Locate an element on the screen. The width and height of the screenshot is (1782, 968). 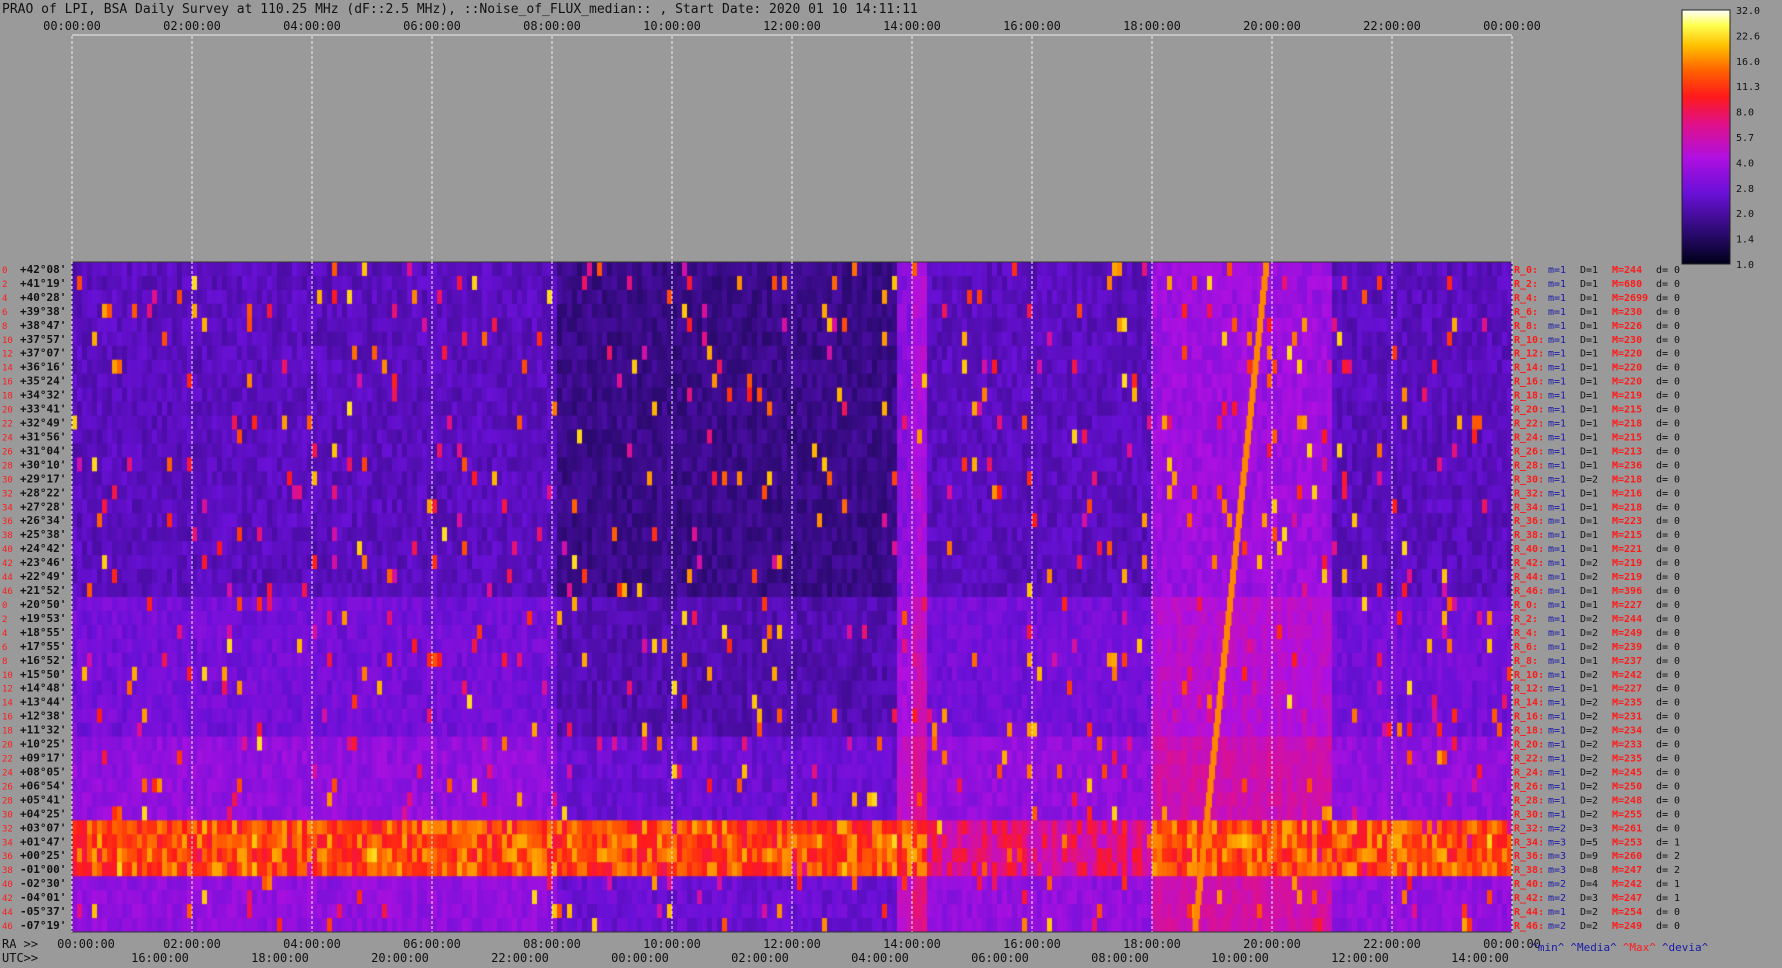
declination-label: +11°32' is located at coordinates (43, 730).